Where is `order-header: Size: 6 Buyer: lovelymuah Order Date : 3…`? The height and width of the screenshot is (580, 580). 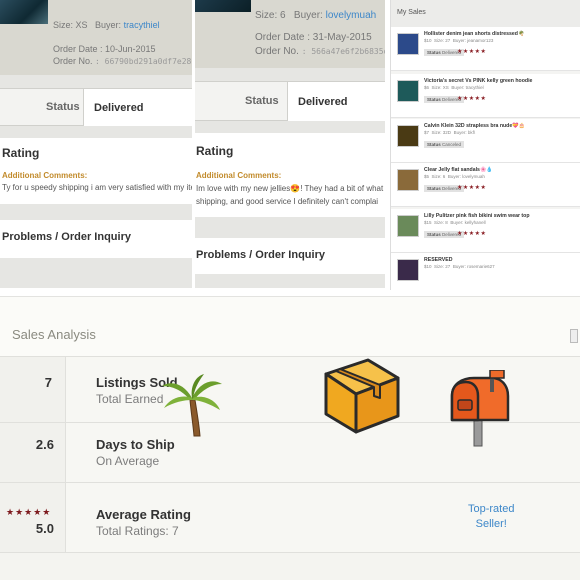
order-header: Size: 6 Buyer: lovelymuah Order Date : 3… is located at coordinates (290, 34).